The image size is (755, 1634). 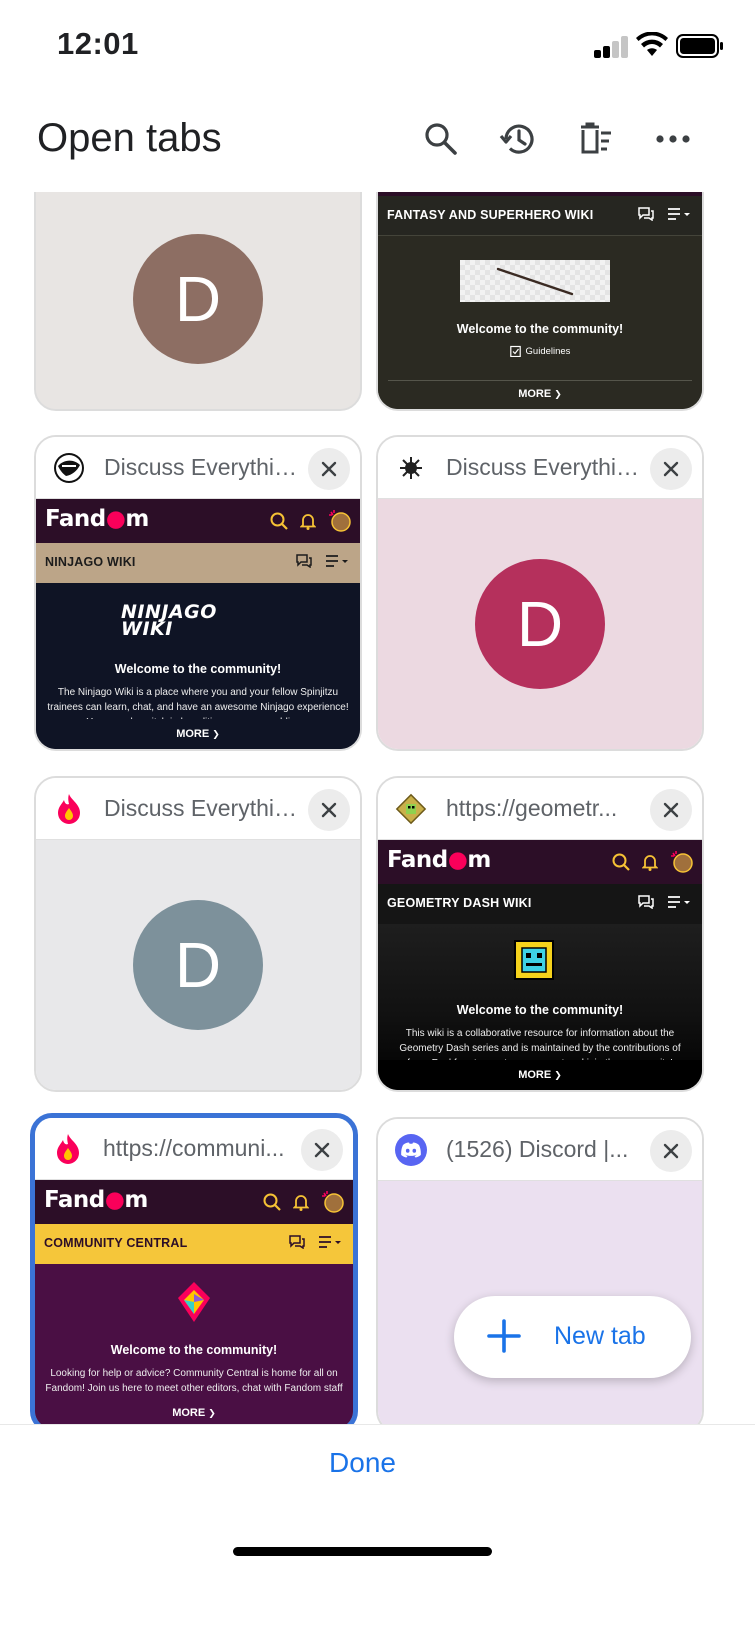 What do you see at coordinates (411, 1150) in the screenshot?
I see `discord-favicon-icon` at bounding box center [411, 1150].